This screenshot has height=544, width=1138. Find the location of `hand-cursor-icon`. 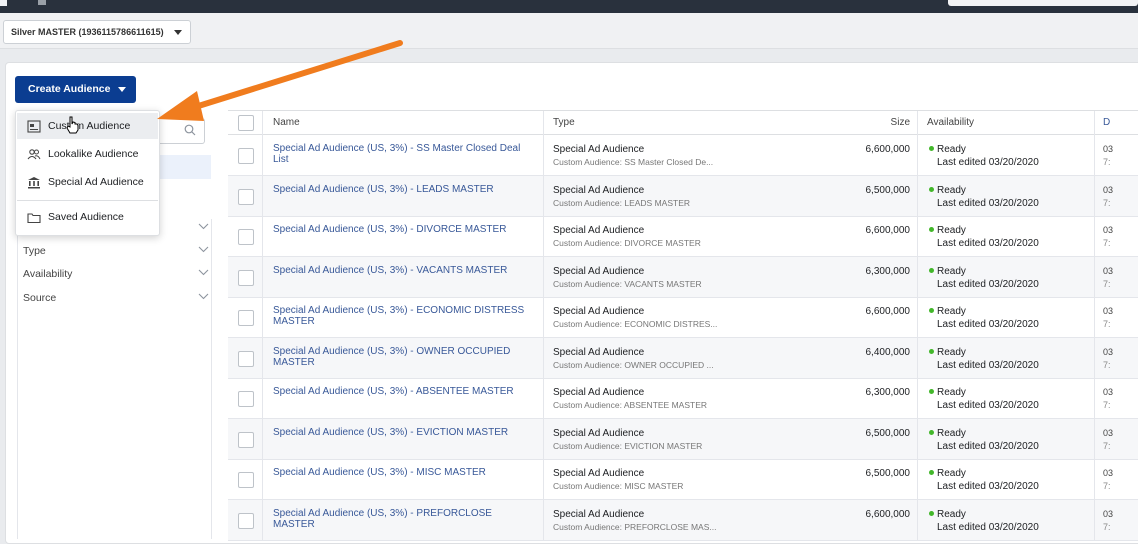

hand-cursor-icon is located at coordinates (72, 125).